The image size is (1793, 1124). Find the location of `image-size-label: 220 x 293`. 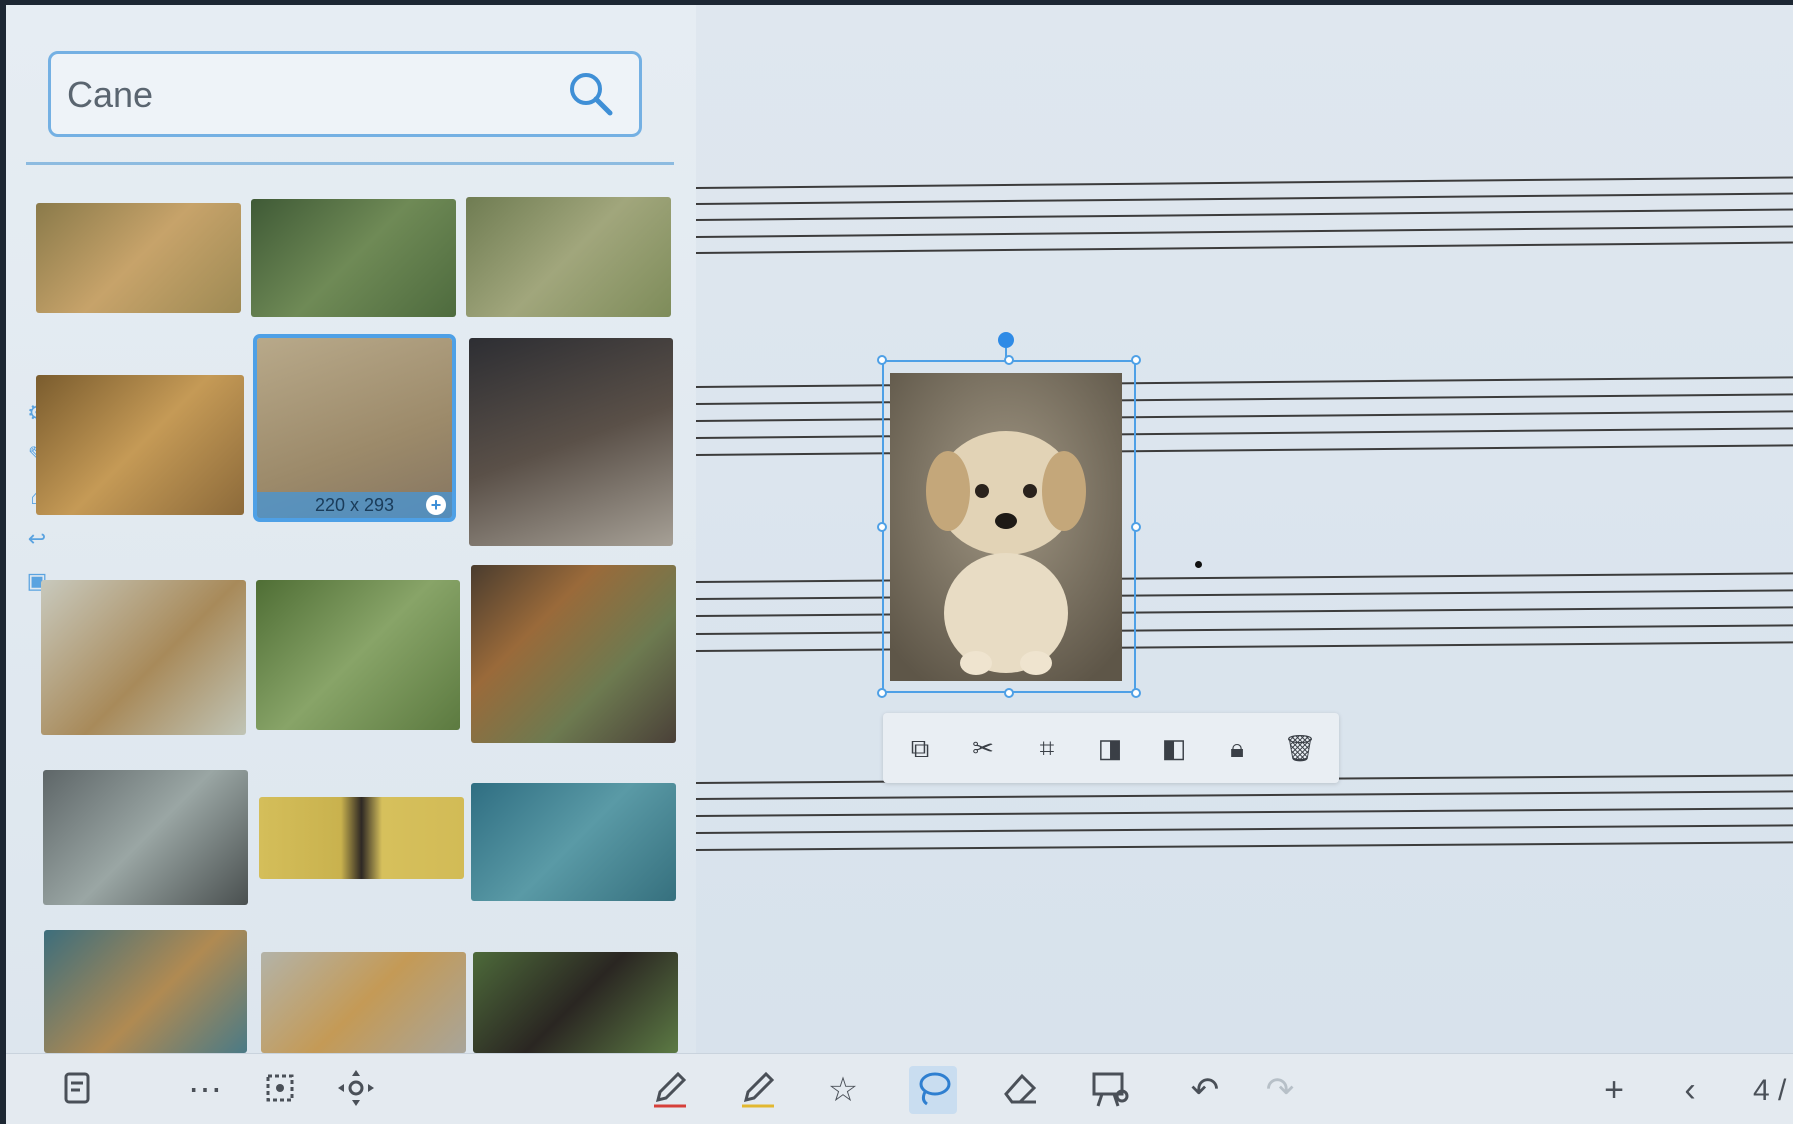

image-size-label: 220 x 293 is located at coordinates (354, 505).